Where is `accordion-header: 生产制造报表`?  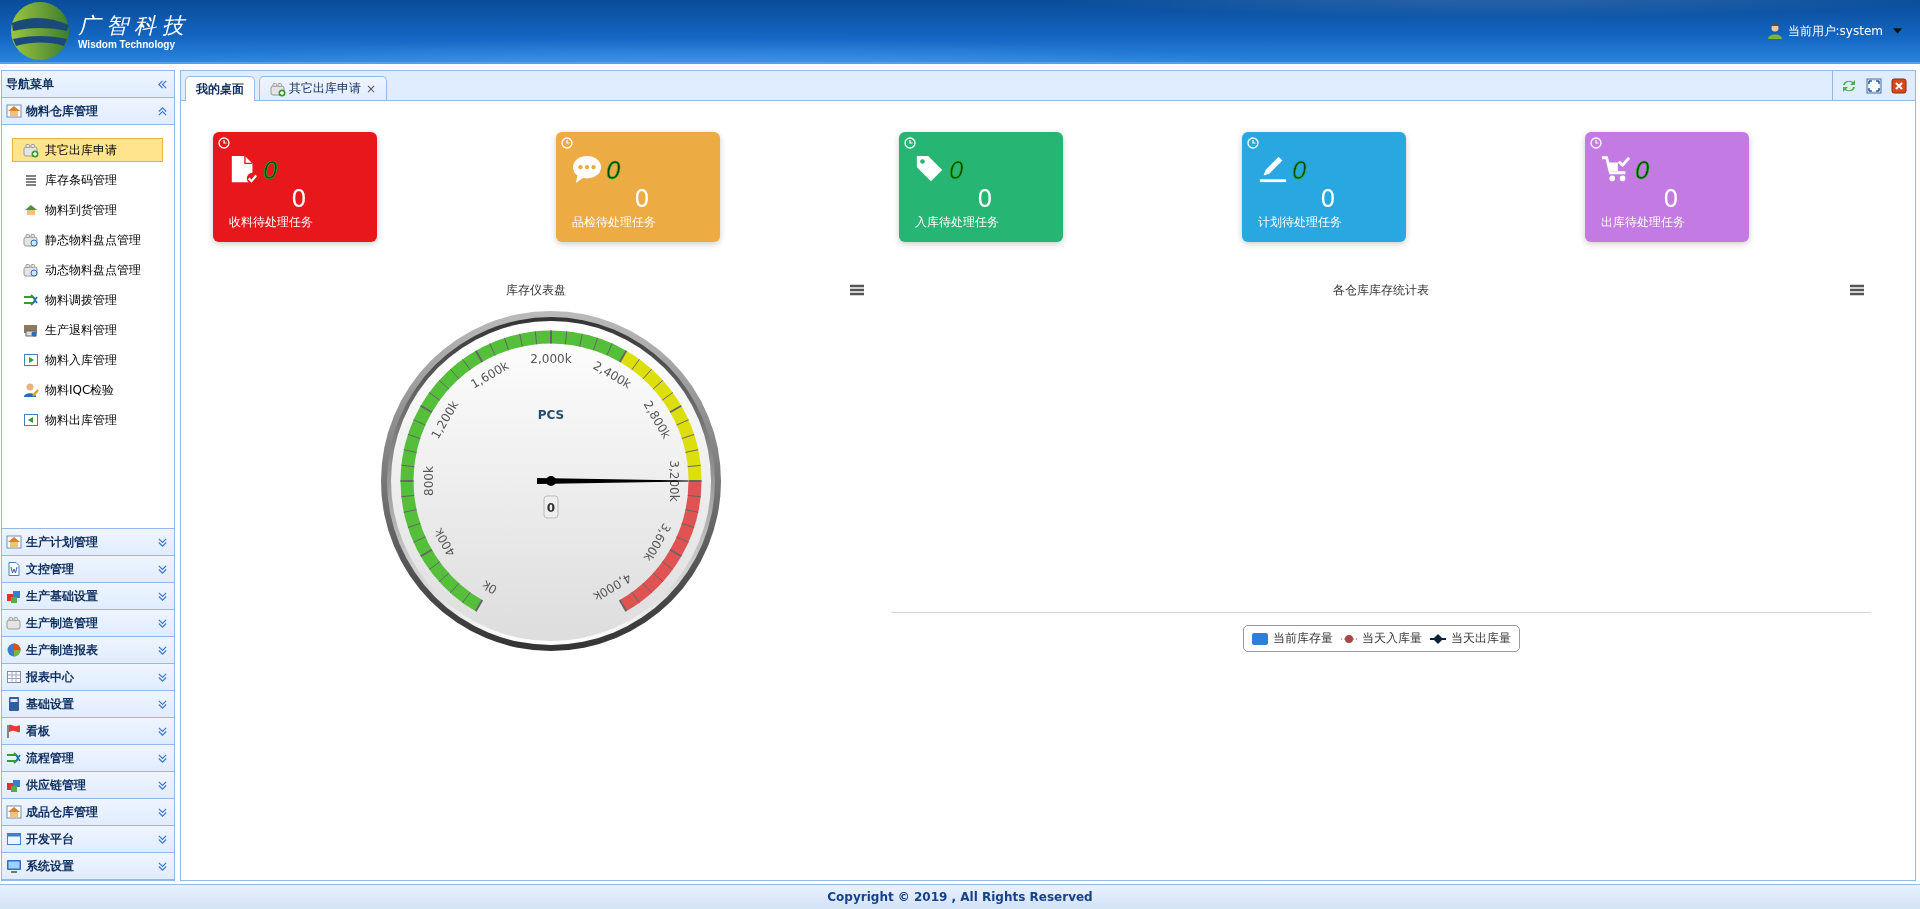 accordion-header: 生产制造报表 is located at coordinates (88, 650).